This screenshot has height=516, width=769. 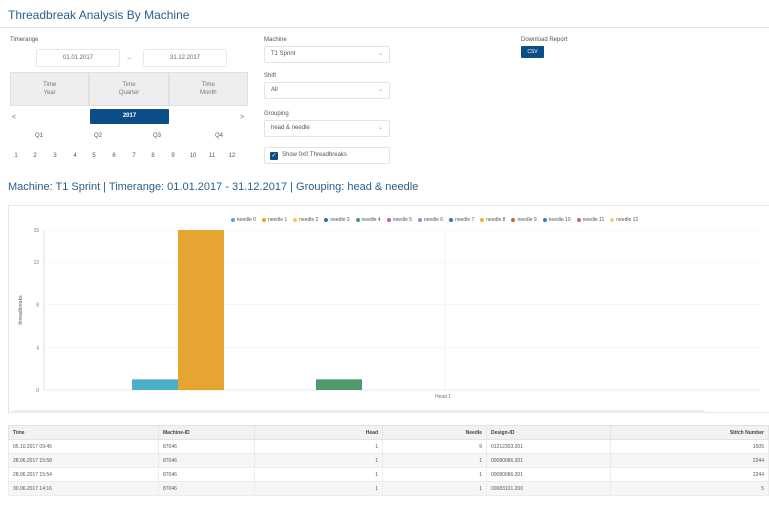 I want to click on cell-stitch-number: 1505, so click(x=689, y=446).